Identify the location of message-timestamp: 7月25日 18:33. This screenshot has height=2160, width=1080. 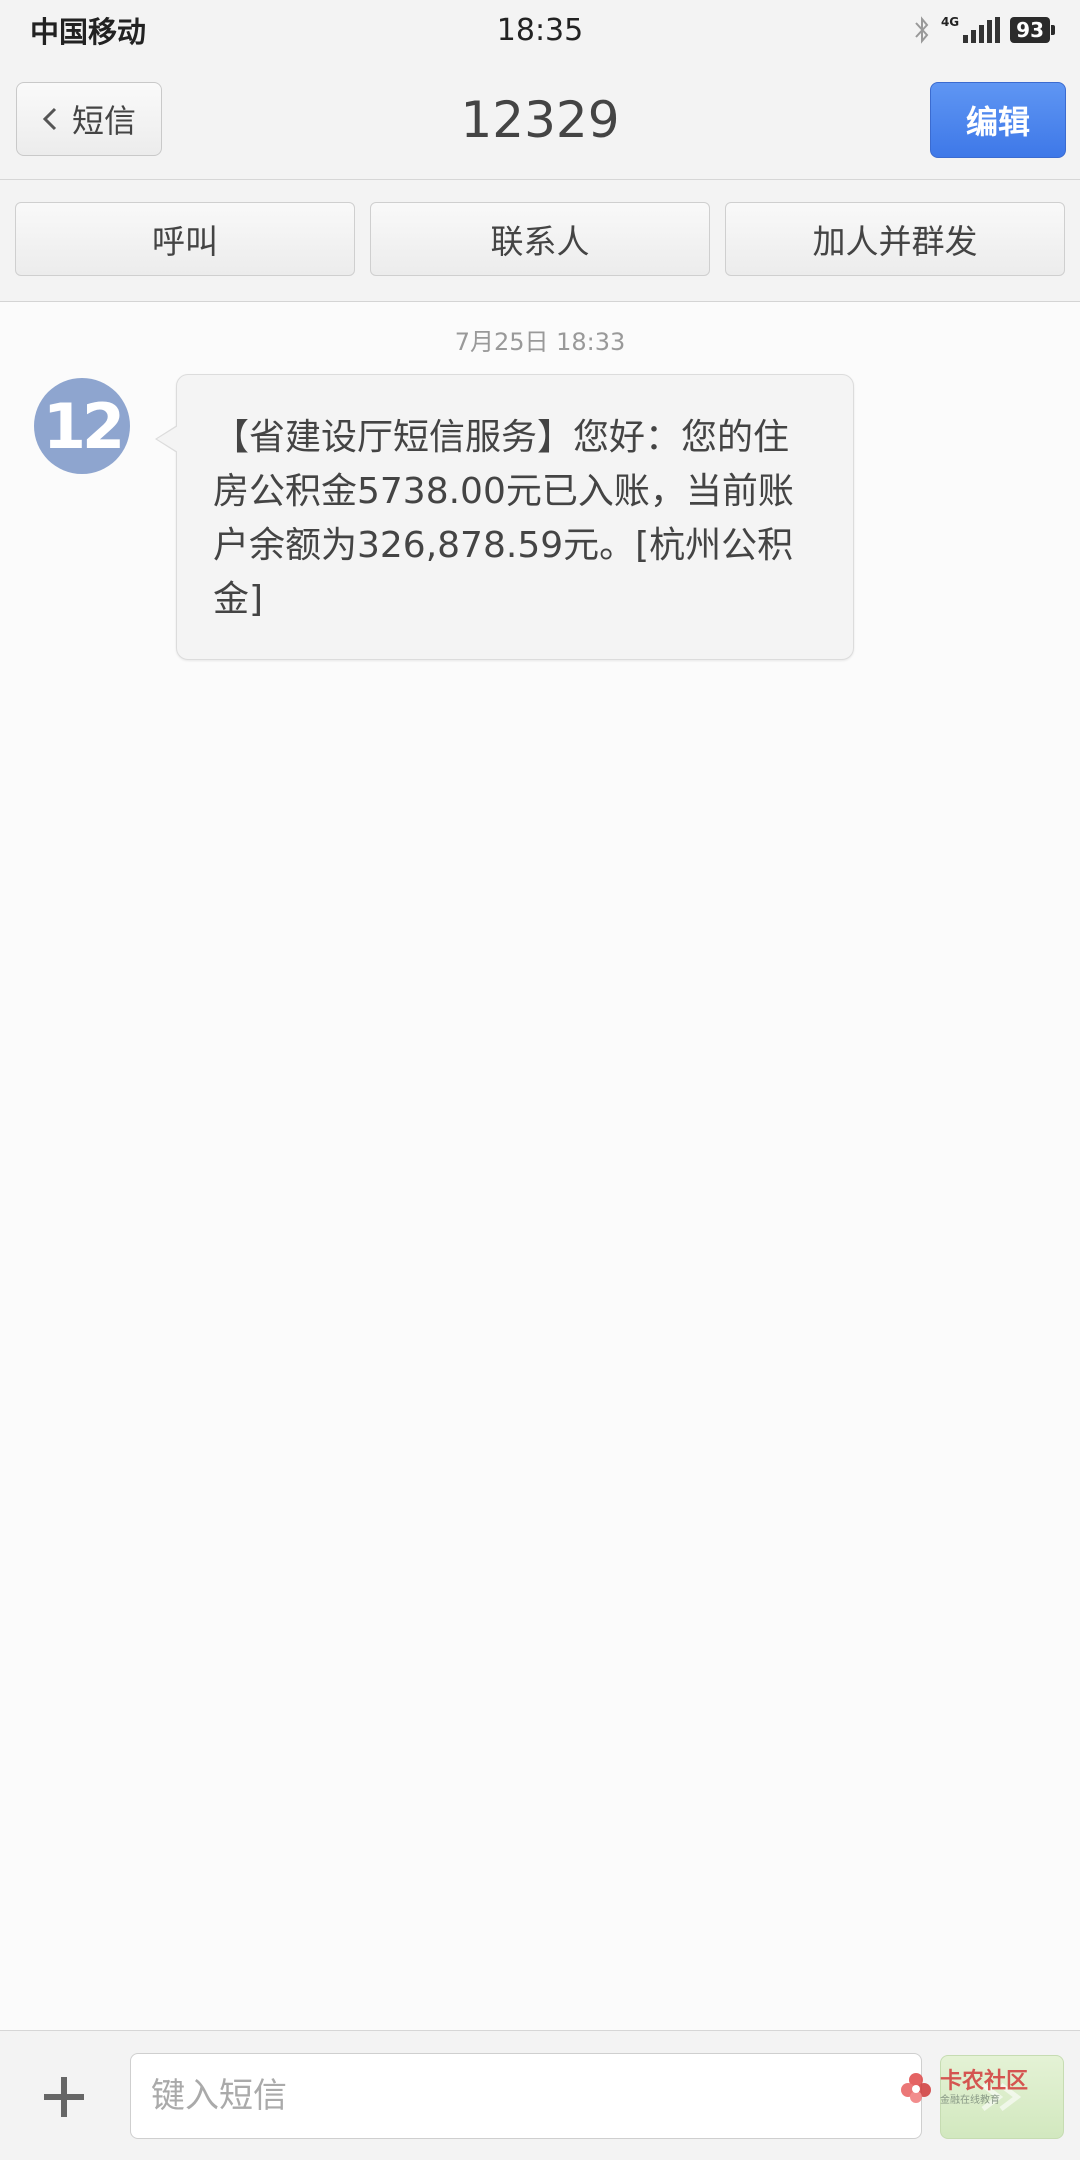
(540, 342).